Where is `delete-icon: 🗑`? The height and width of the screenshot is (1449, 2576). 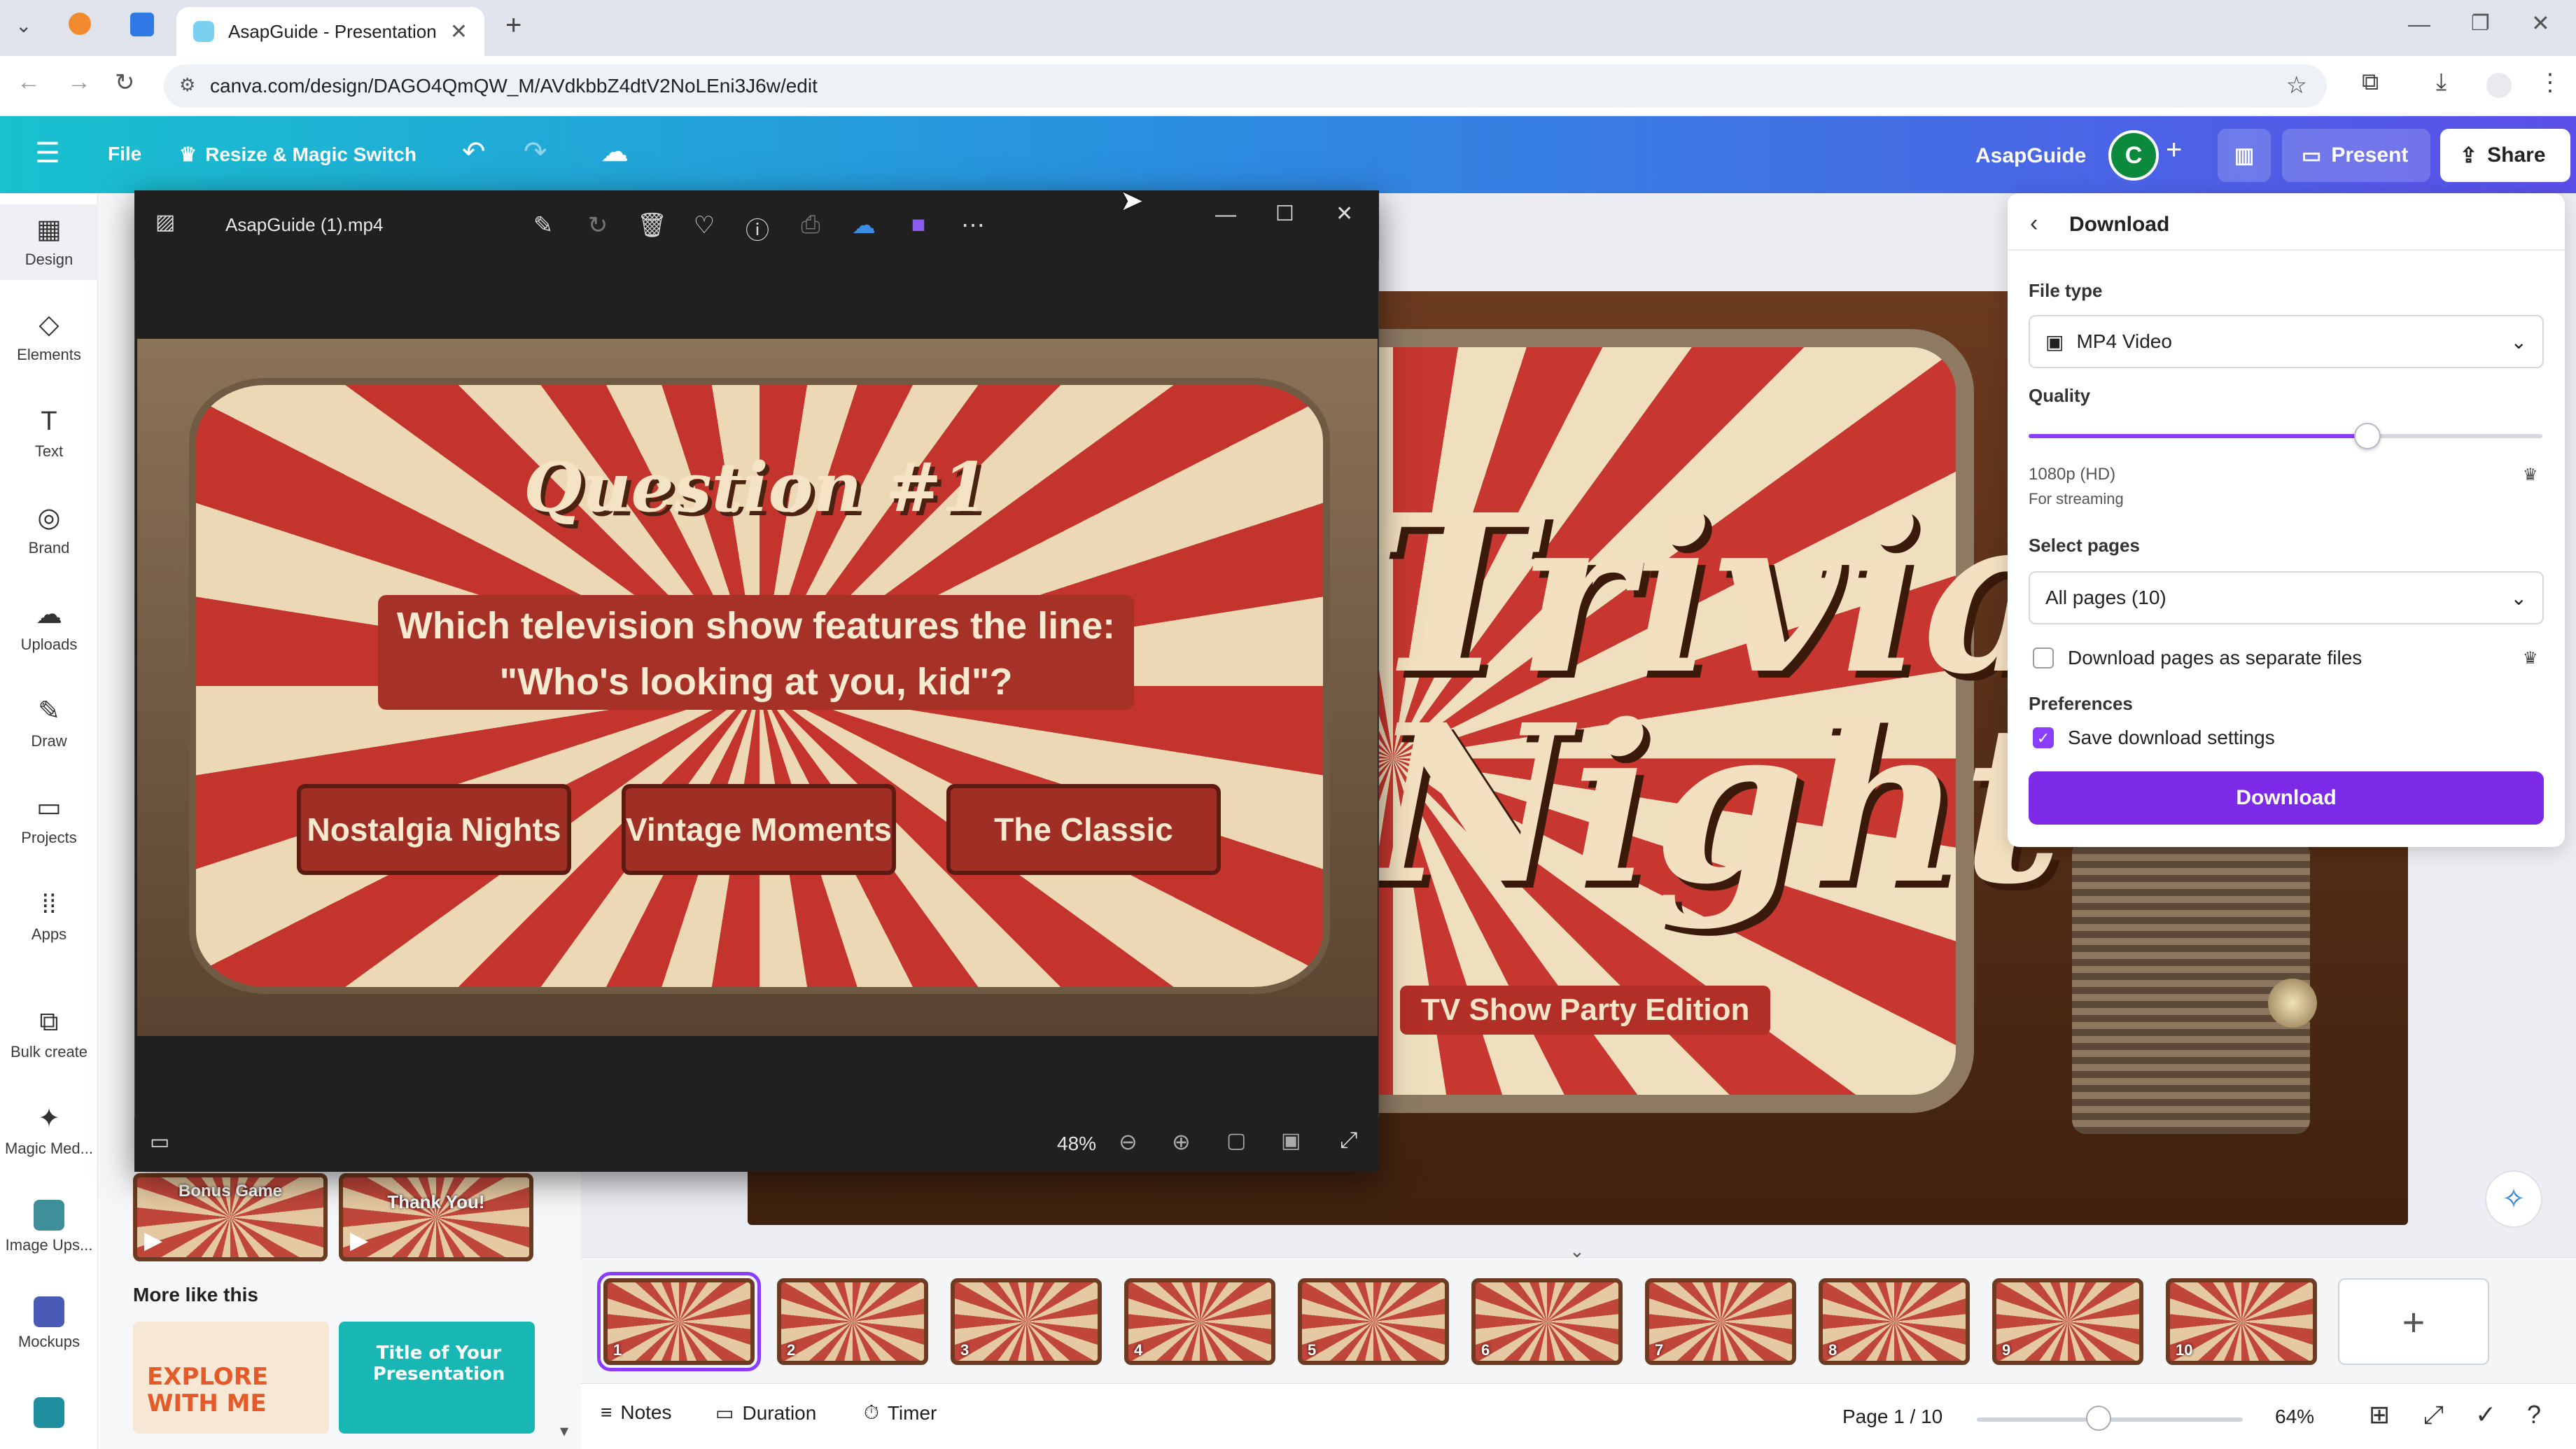 delete-icon: 🗑 is located at coordinates (652, 225).